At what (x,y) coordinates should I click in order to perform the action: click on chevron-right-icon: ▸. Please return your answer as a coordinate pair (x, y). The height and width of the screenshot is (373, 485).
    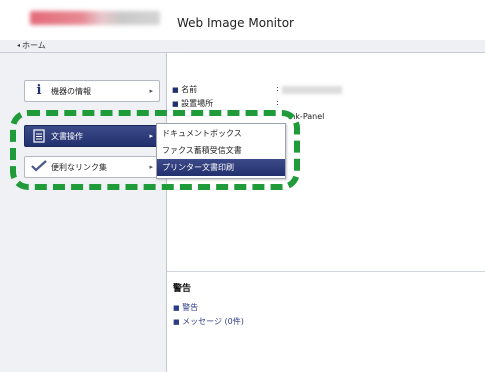
    Looking at the image, I should click on (151, 91).